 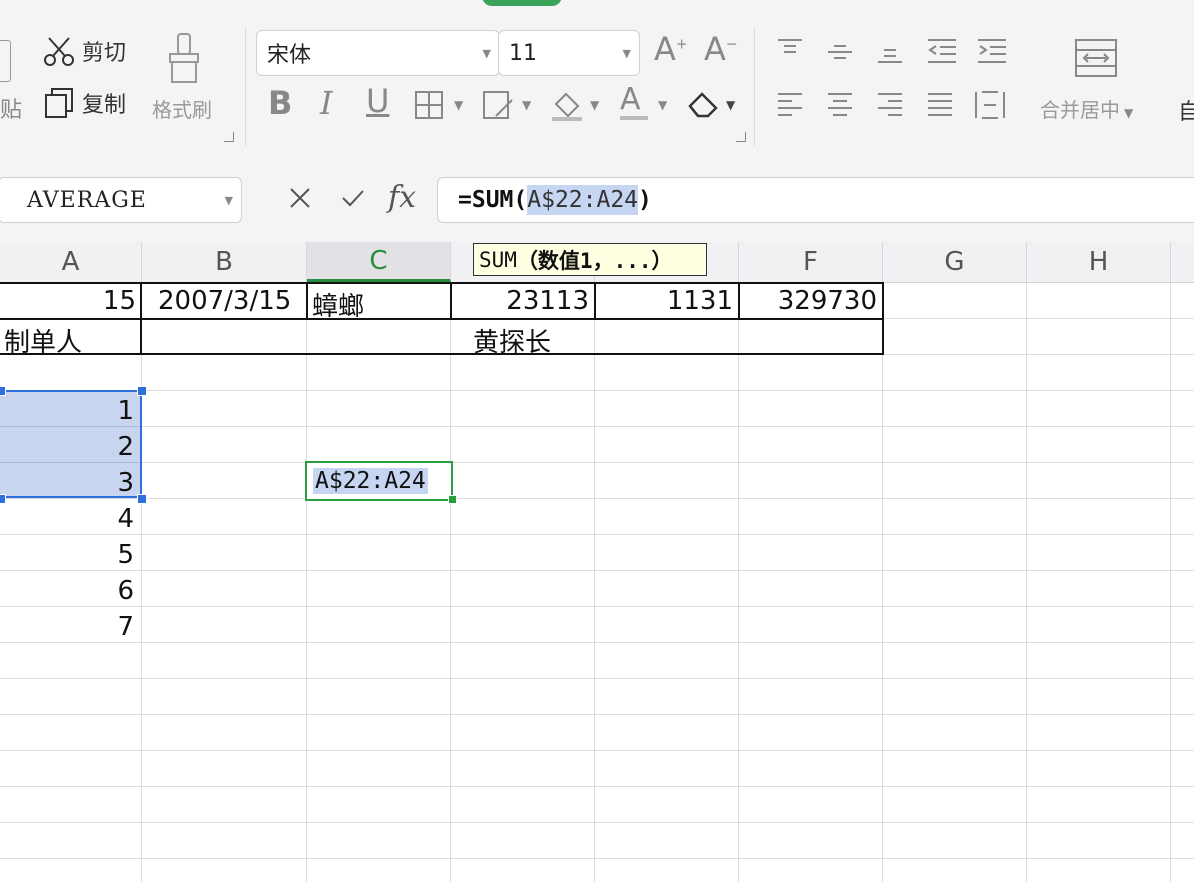 What do you see at coordinates (67, 411) in the screenshot?
I see `list-item: 1` at bounding box center [67, 411].